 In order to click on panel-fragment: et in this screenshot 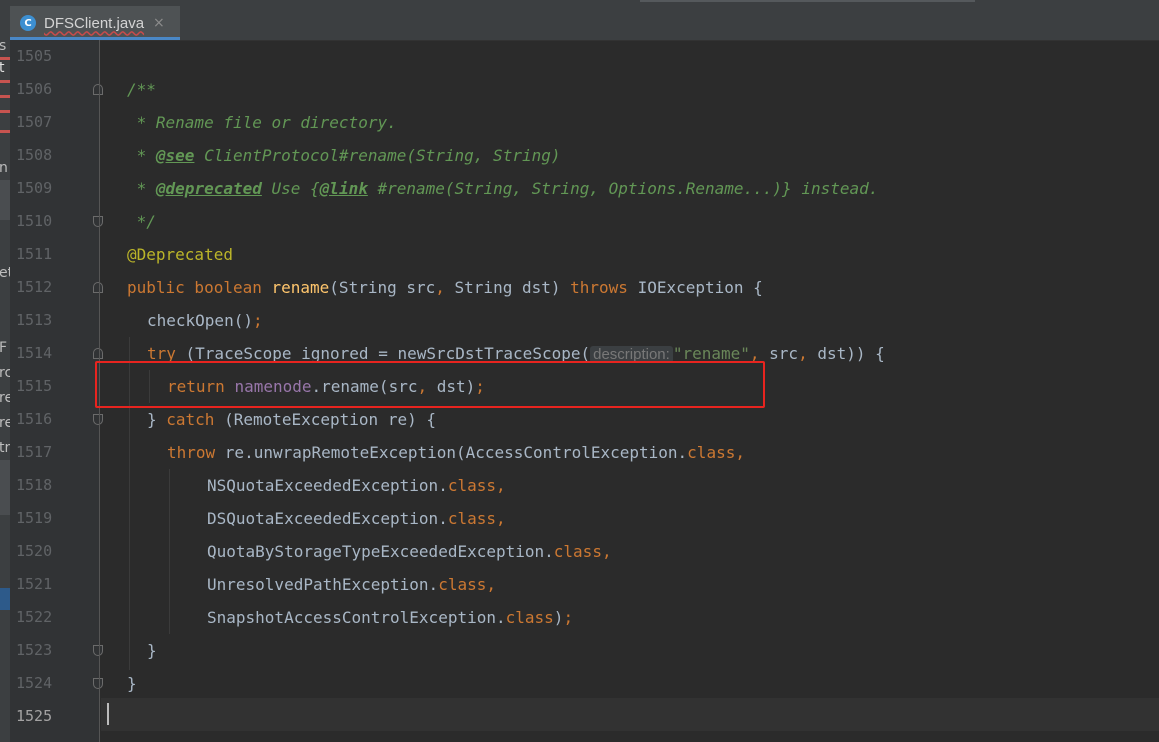, I will do `click(5, 273)`.